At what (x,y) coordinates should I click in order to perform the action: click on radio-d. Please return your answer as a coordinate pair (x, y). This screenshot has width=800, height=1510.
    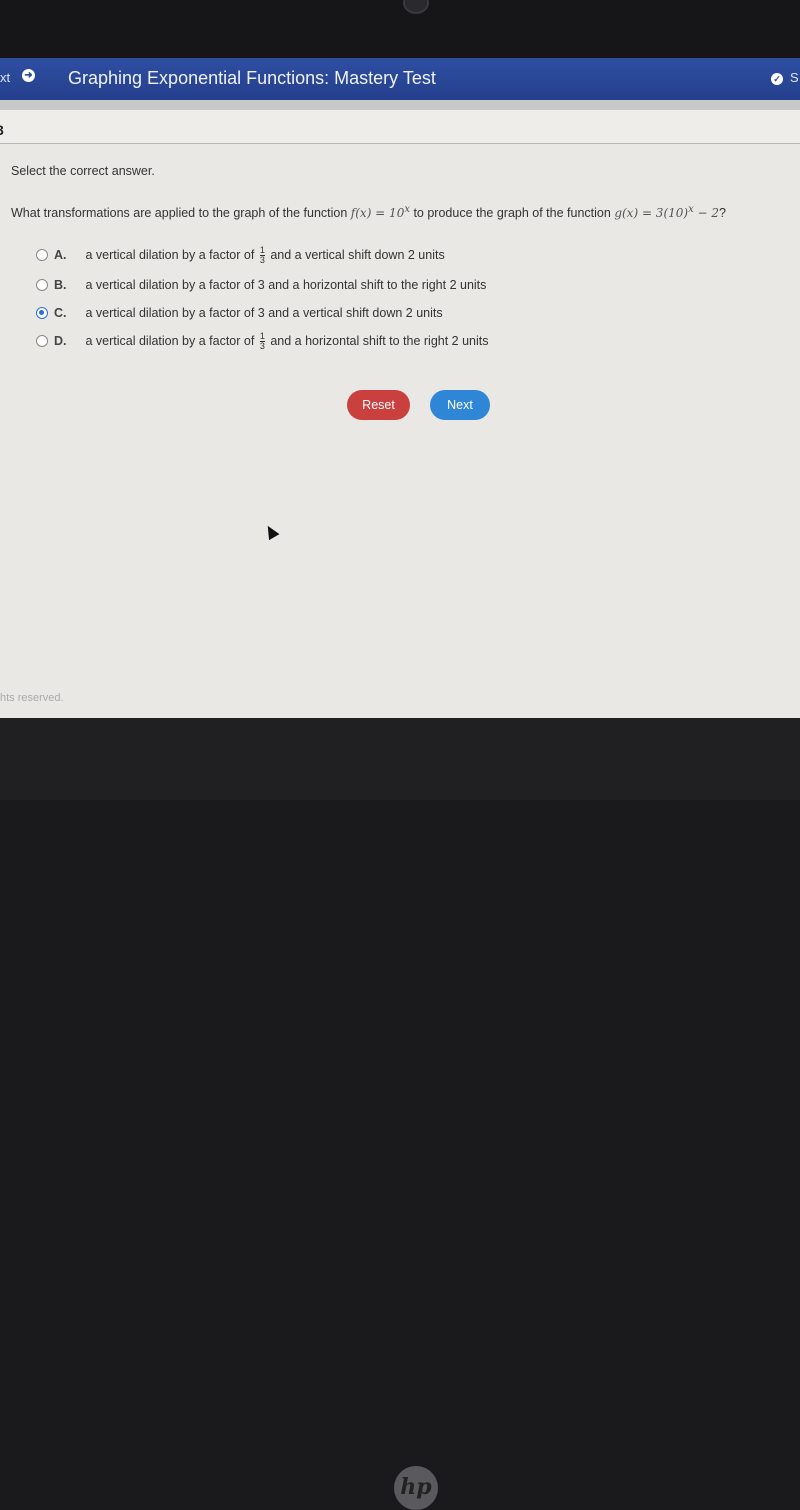
    Looking at the image, I should click on (42, 340).